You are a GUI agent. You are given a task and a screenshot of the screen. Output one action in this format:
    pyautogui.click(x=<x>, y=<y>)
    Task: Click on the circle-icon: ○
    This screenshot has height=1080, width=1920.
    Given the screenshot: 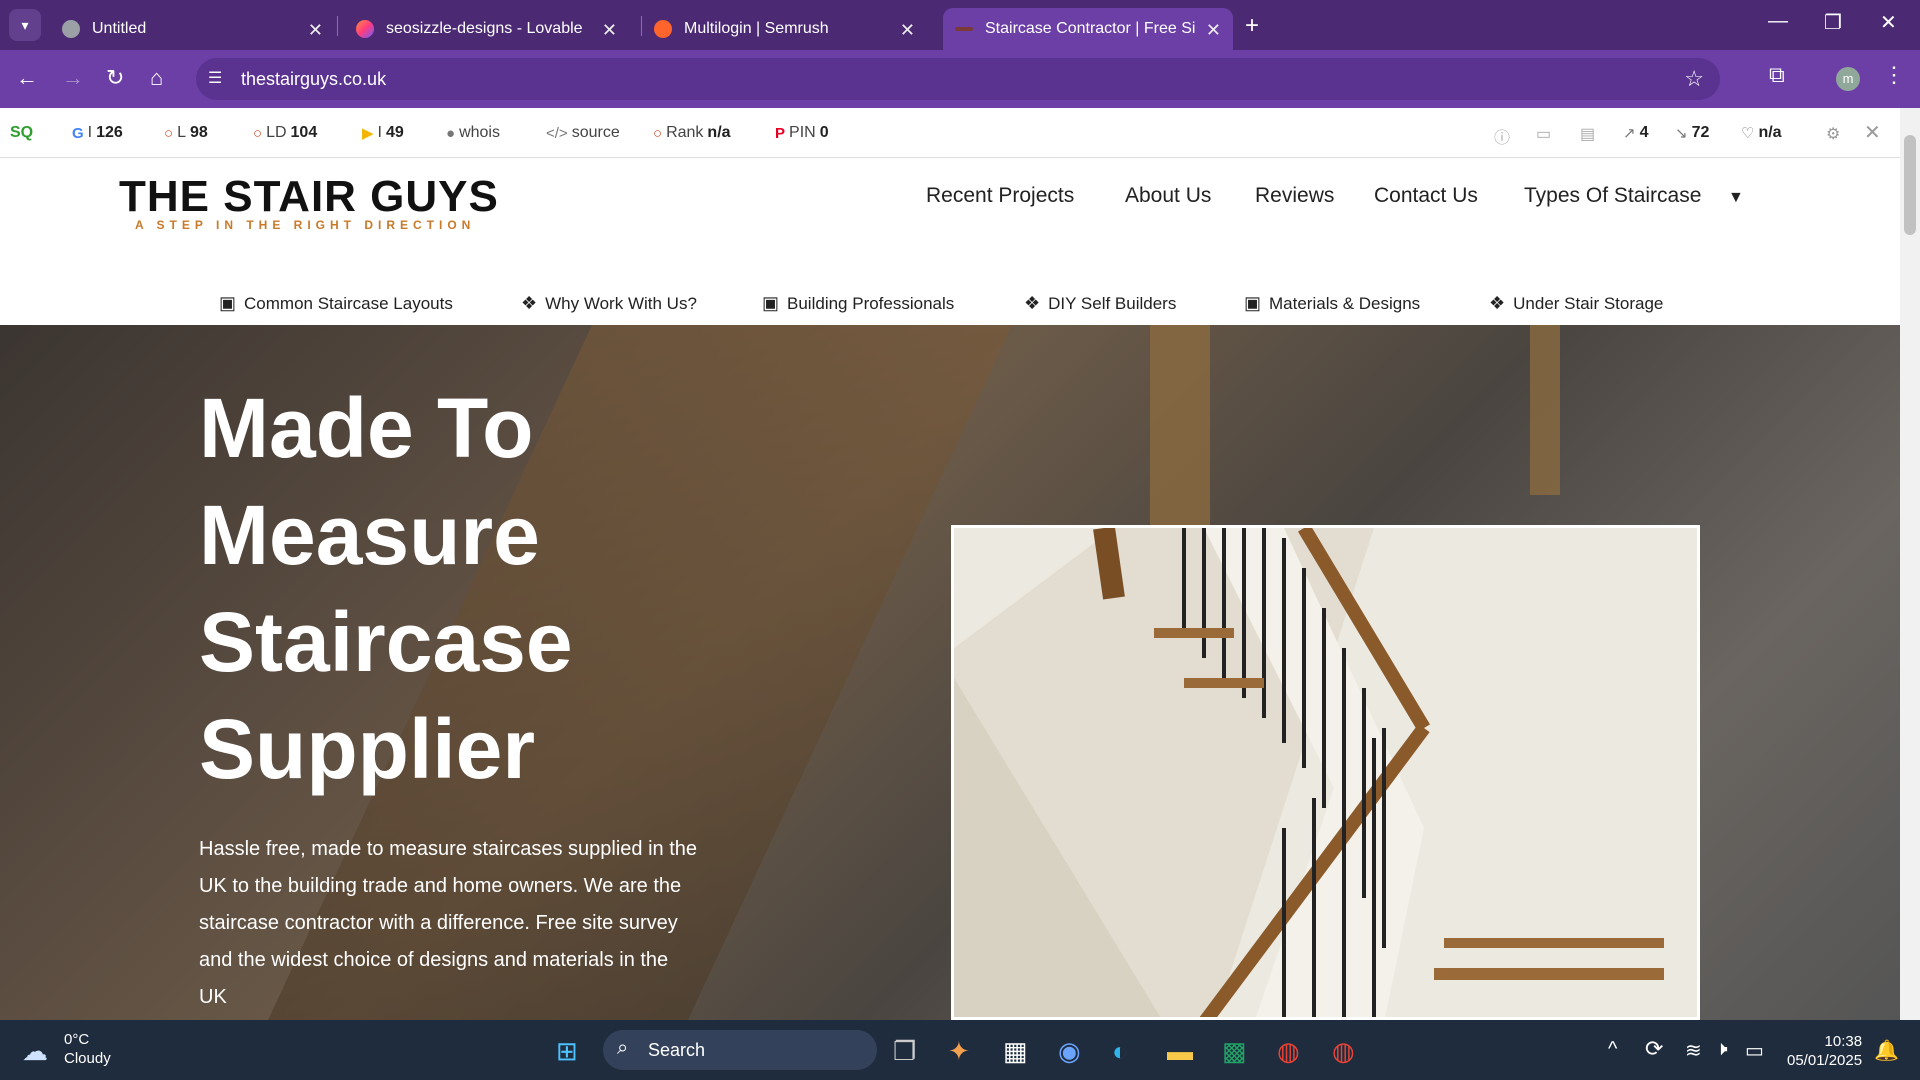 What is the action you would take?
    pyautogui.click(x=169, y=133)
    